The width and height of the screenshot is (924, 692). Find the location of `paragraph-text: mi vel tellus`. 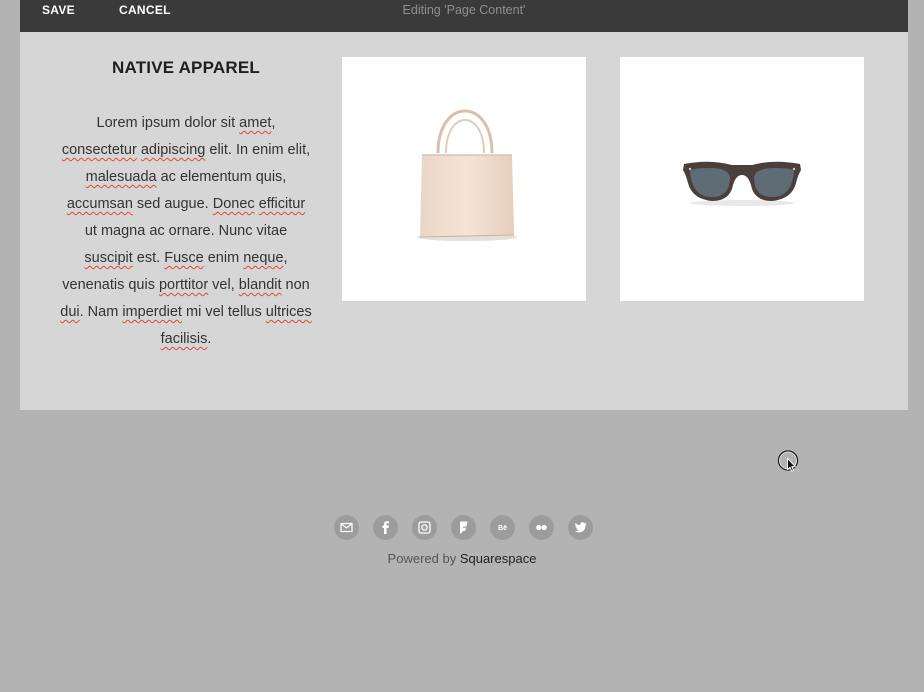

paragraph-text: mi vel tellus is located at coordinates (223, 312).